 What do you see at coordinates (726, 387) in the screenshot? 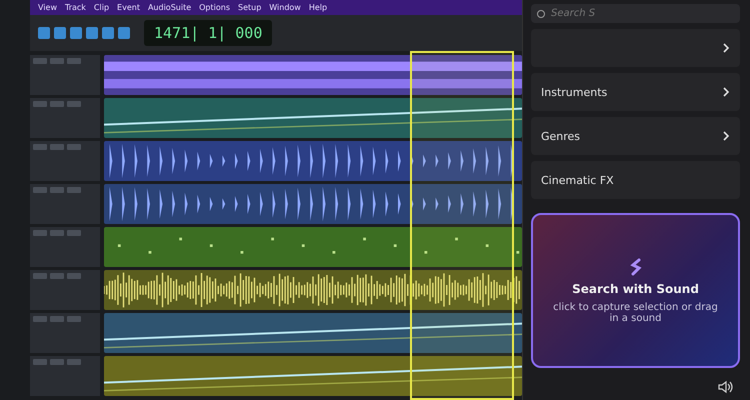
I see `speaker-icon` at bounding box center [726, 387].